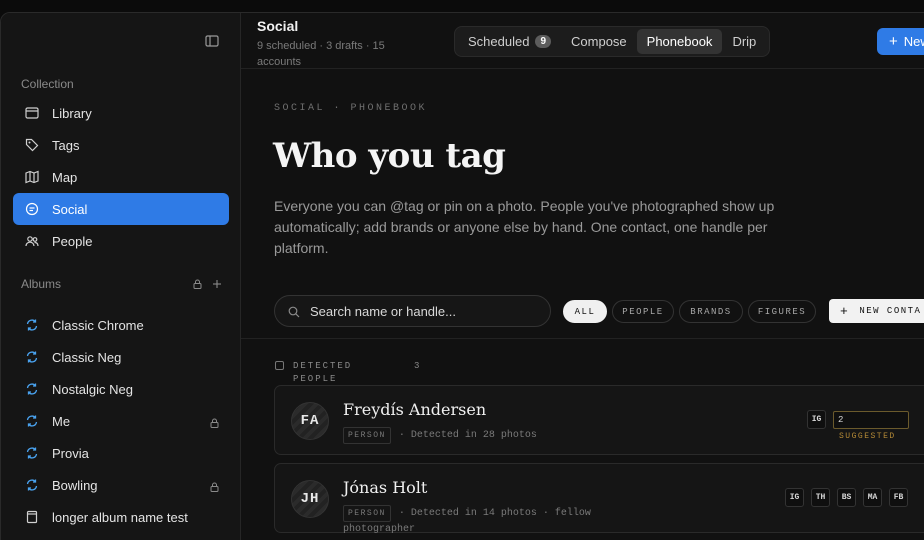 The image size is (924, 540). Describe the element at coordinates (66, 145) in the screenshot. I see `sidebar-item-label: Tags` at that location.